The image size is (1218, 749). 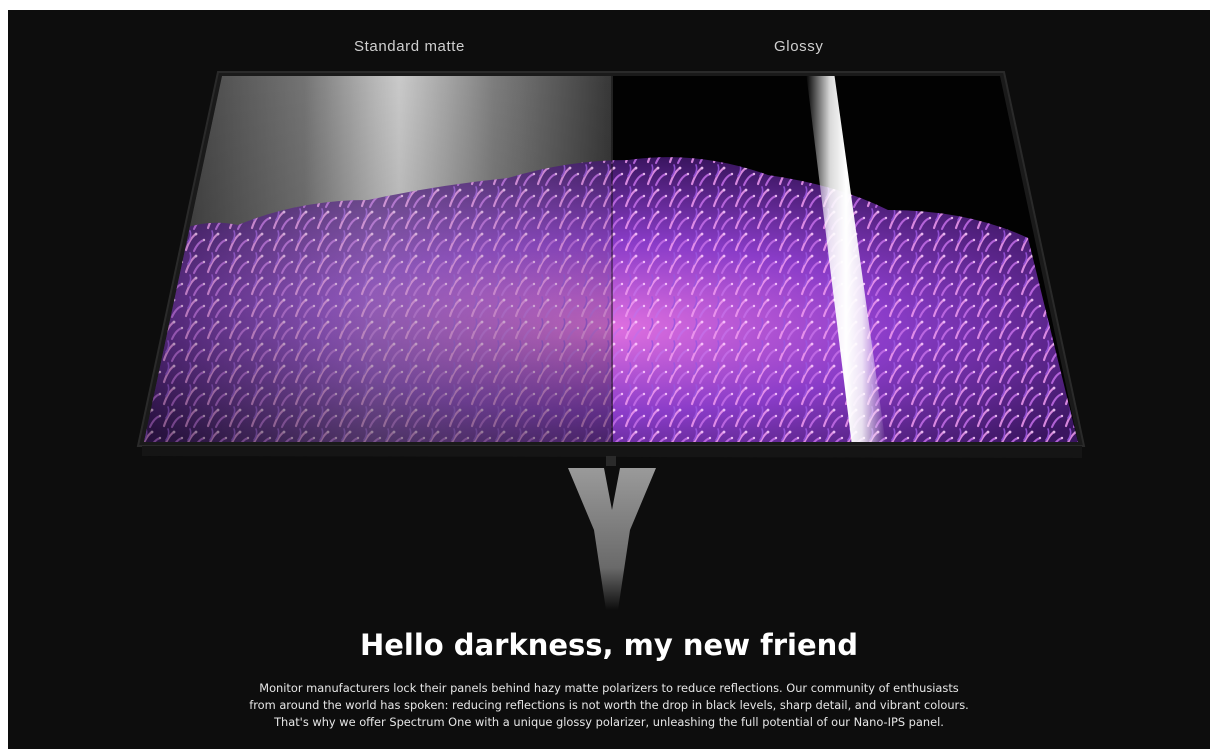 I want to click on section-headline: Hello darkness, my new friend, so click(x=609, y=645).